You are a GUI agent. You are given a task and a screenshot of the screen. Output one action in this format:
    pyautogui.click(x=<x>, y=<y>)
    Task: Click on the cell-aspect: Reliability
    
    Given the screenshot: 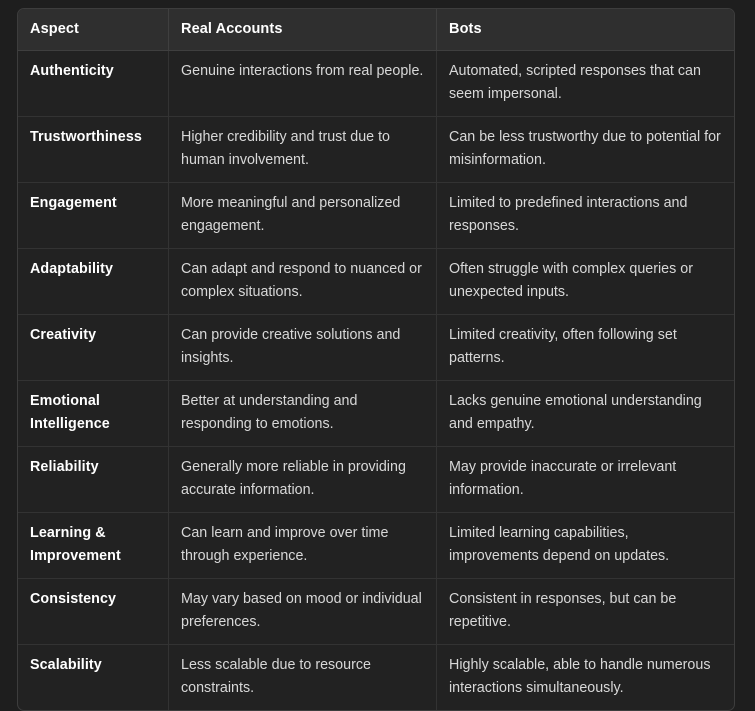 What is the action you would take?
    pyautogui.click(x=93, y=480)
    